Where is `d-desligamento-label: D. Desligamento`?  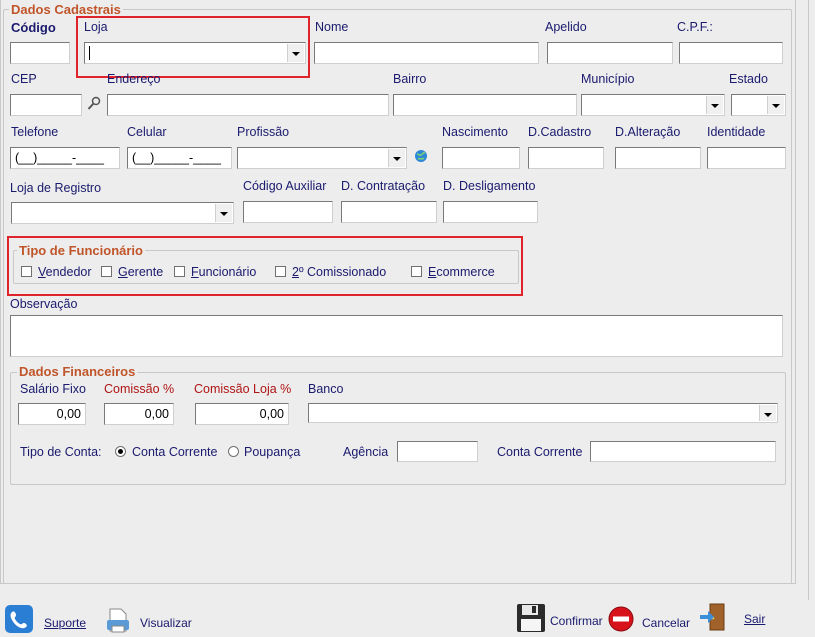
d-desligamento-label: D. Desligamento is located at coordinates (489, 186).